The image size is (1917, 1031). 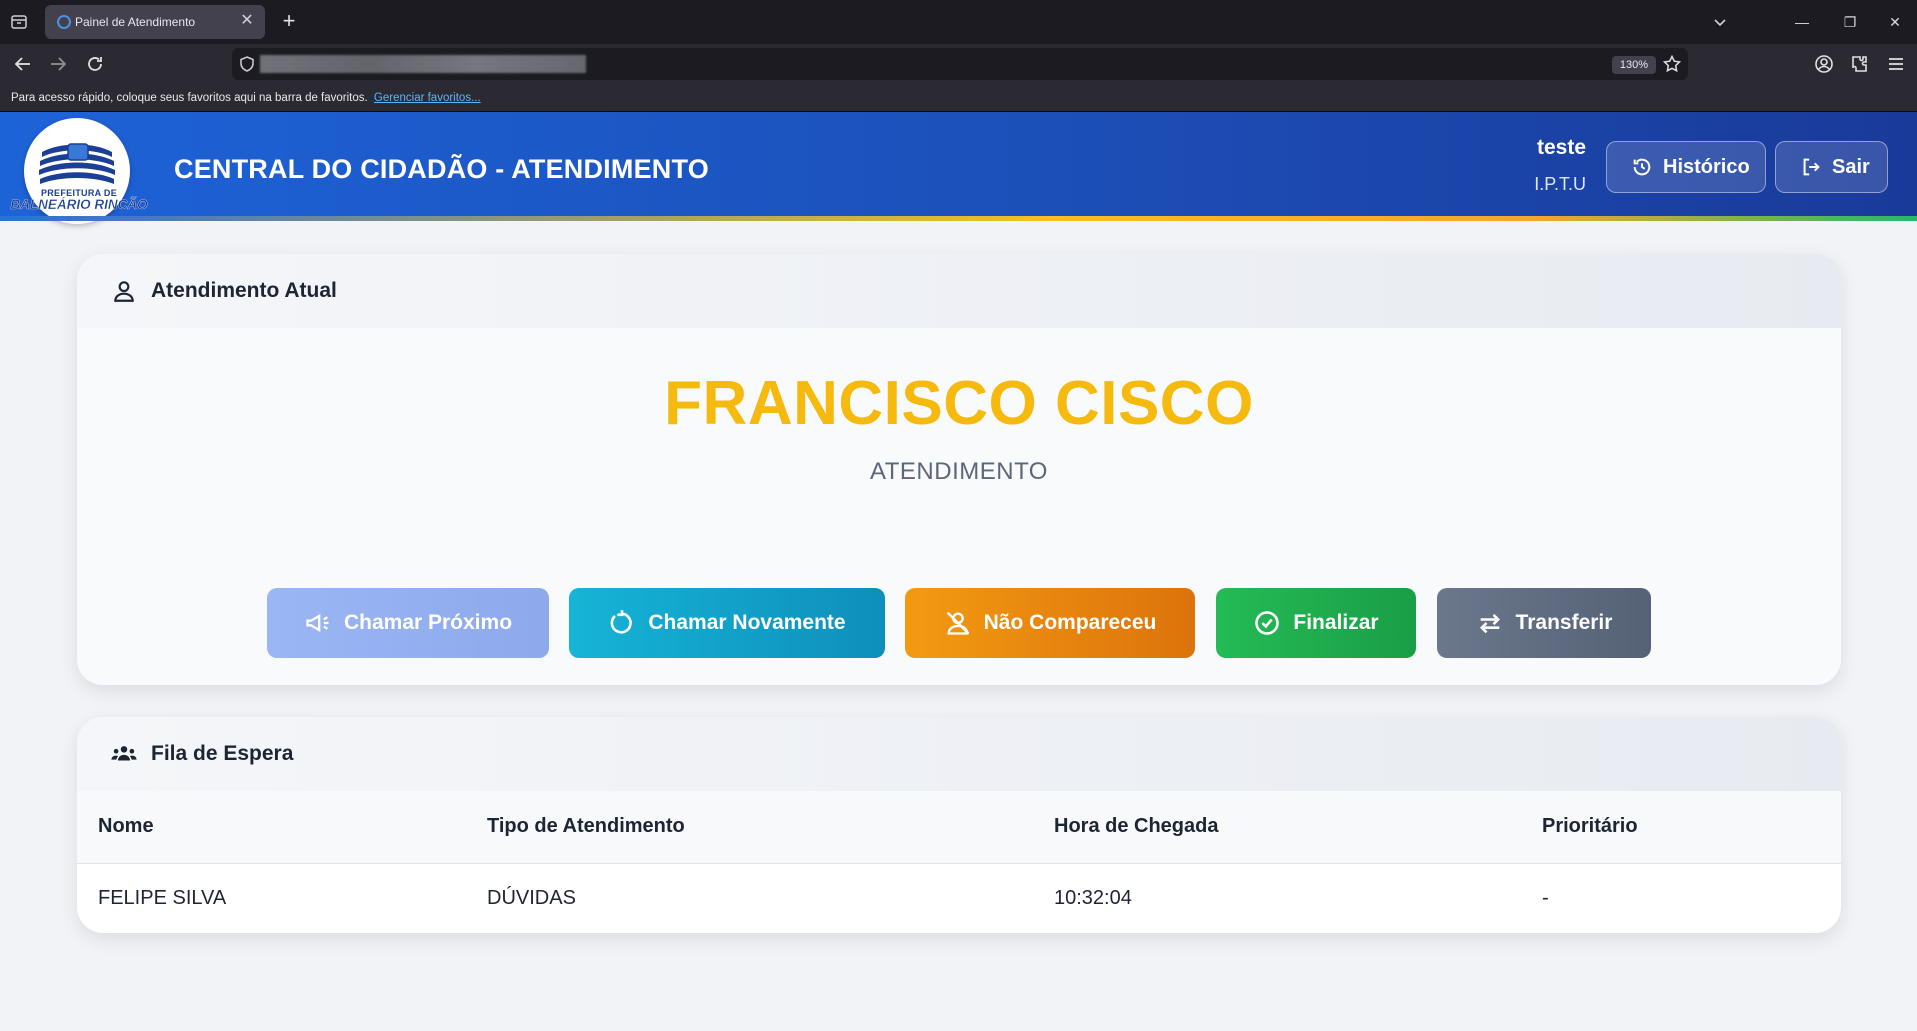 I want to click on browser-tab-active: Painel de Atendimento ✕, so click(x=155, y=22).